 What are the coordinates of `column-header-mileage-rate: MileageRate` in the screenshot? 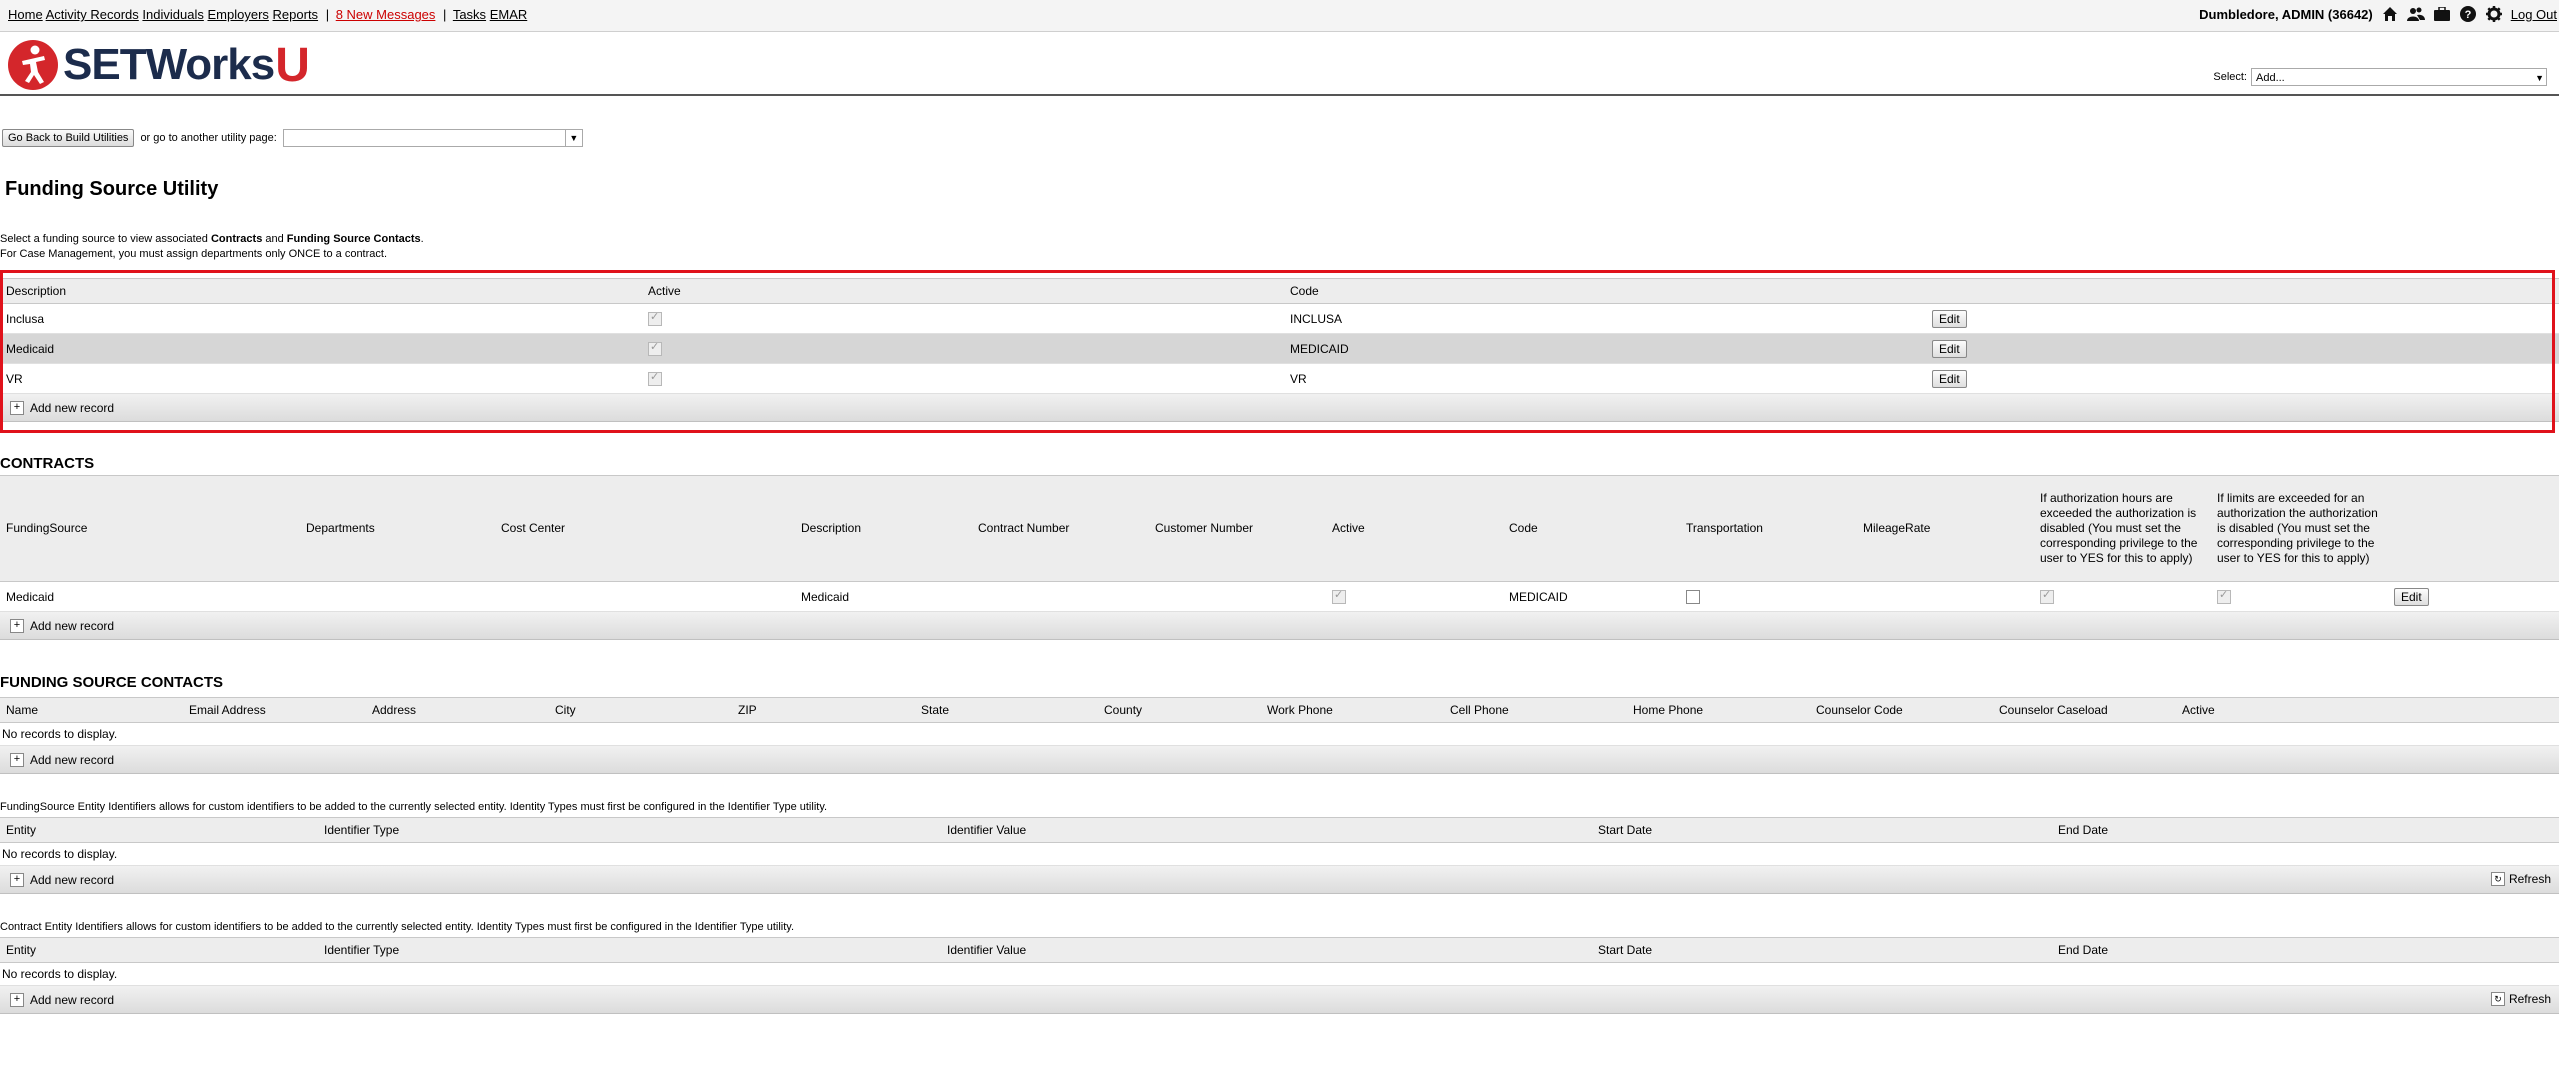 It's located at (1945, 528).